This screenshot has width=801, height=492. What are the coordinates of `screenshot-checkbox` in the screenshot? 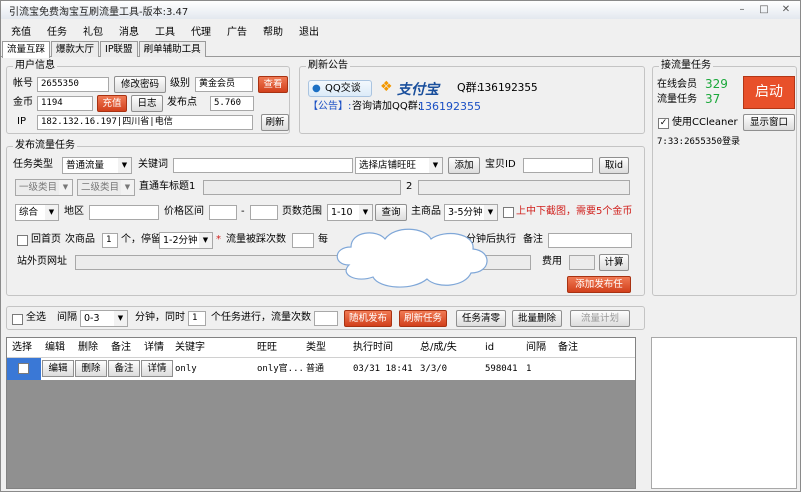 It's located at (508, 212).